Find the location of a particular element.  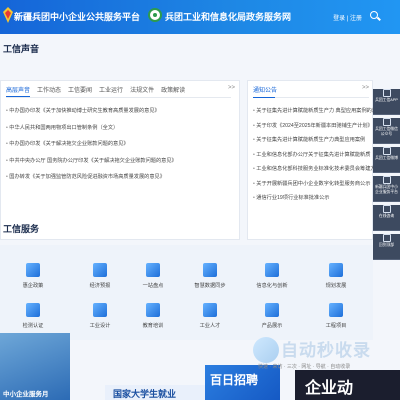

tab-divider is located at coordinates (118, 97).